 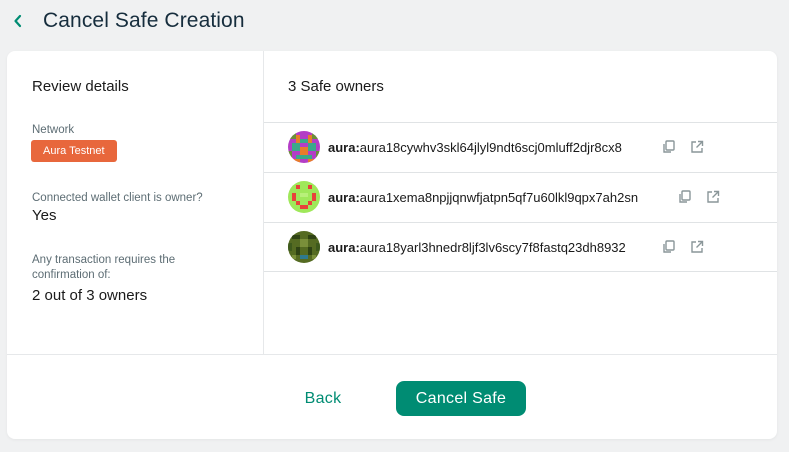 I want to click on owner-question-label: Connected wallet client is owner?, so click(x=117, y=198).